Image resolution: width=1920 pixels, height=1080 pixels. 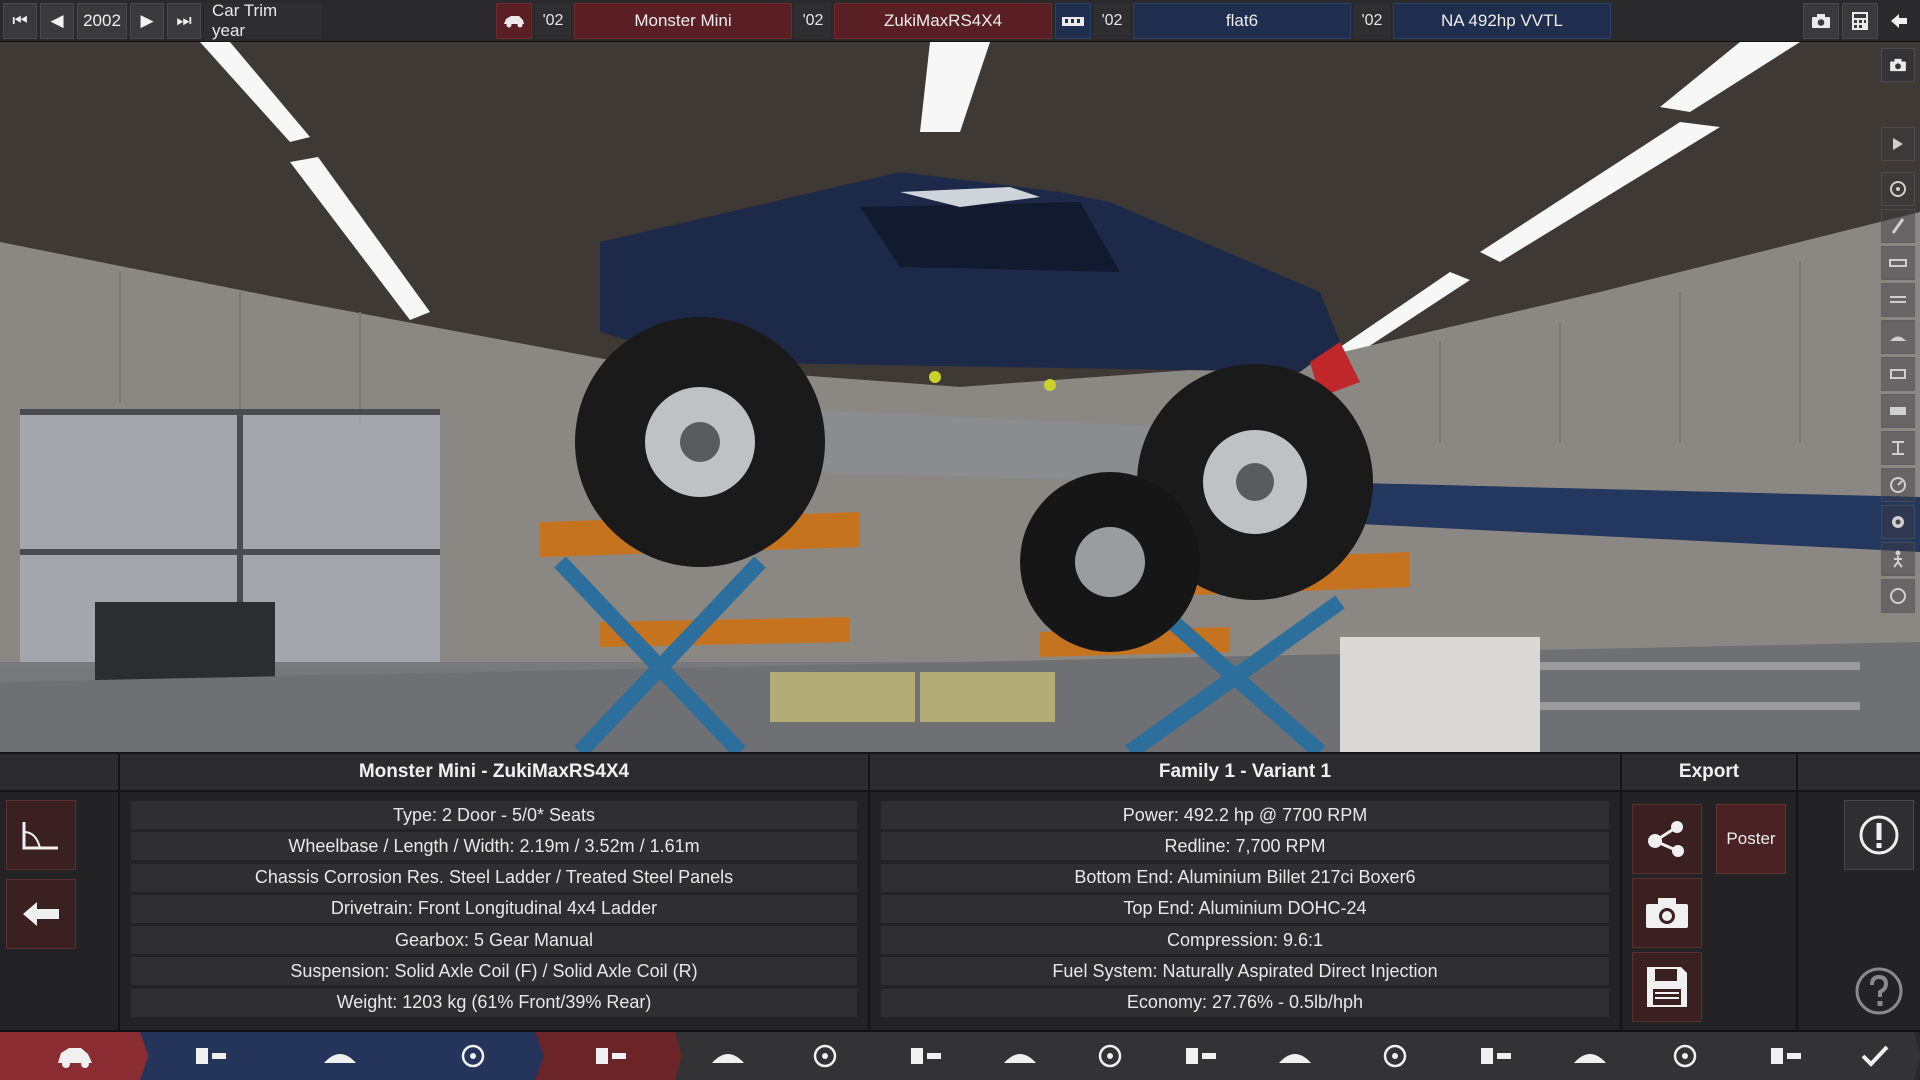 I want to click on gauge-view-icon, so click(x=1898, y=485).